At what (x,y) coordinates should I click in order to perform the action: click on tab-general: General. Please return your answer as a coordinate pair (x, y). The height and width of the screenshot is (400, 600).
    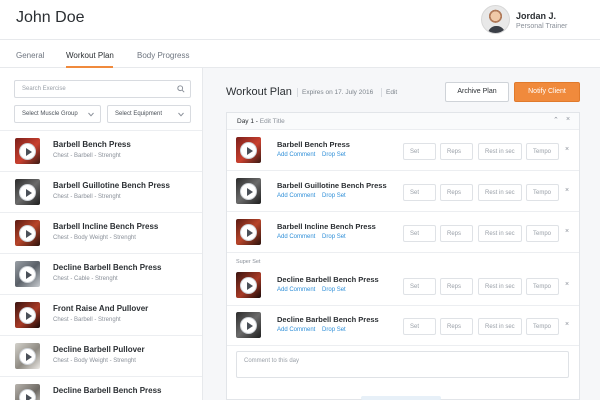
    Looking at the image, I should click on (30, 55).